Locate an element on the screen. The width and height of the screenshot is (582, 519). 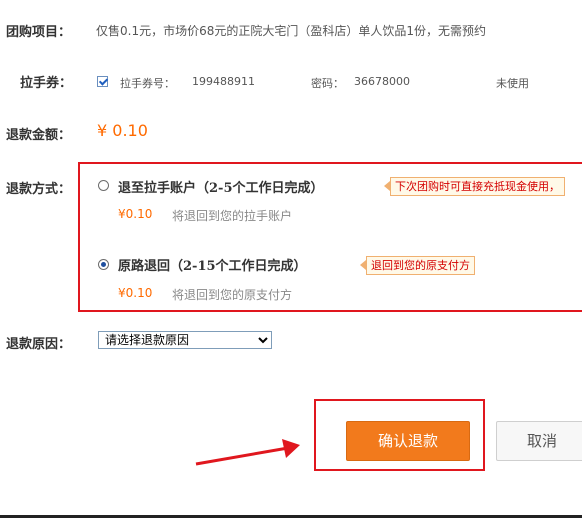
red-arrow-icon is located at coordinates (247, 452).